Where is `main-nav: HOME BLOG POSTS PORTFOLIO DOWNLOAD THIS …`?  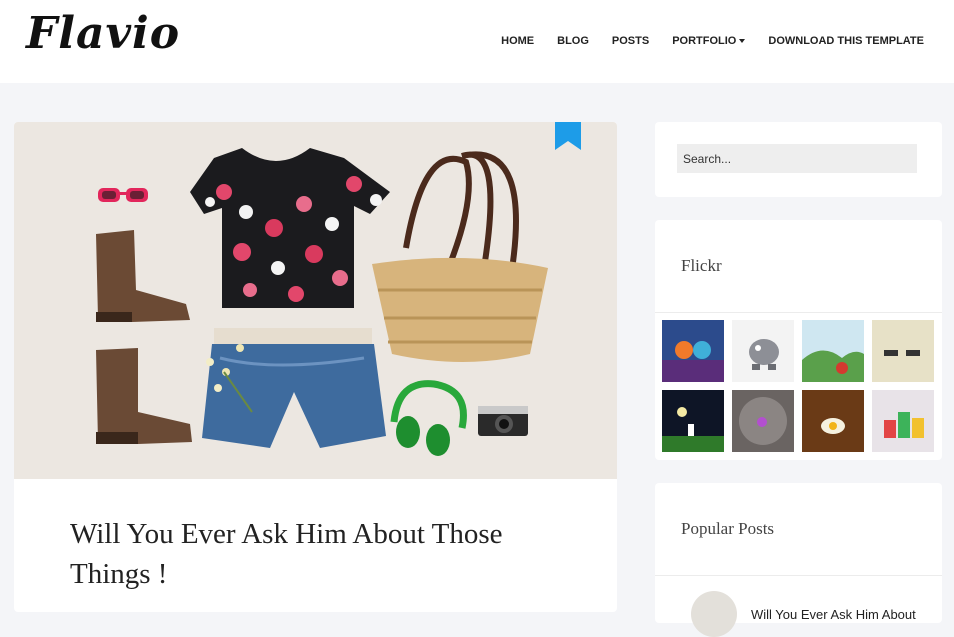
main-nav: HOME BLOG POSTS PORTFOLIO DOWNLOAD THIS … is located at coordinates (712, 41).